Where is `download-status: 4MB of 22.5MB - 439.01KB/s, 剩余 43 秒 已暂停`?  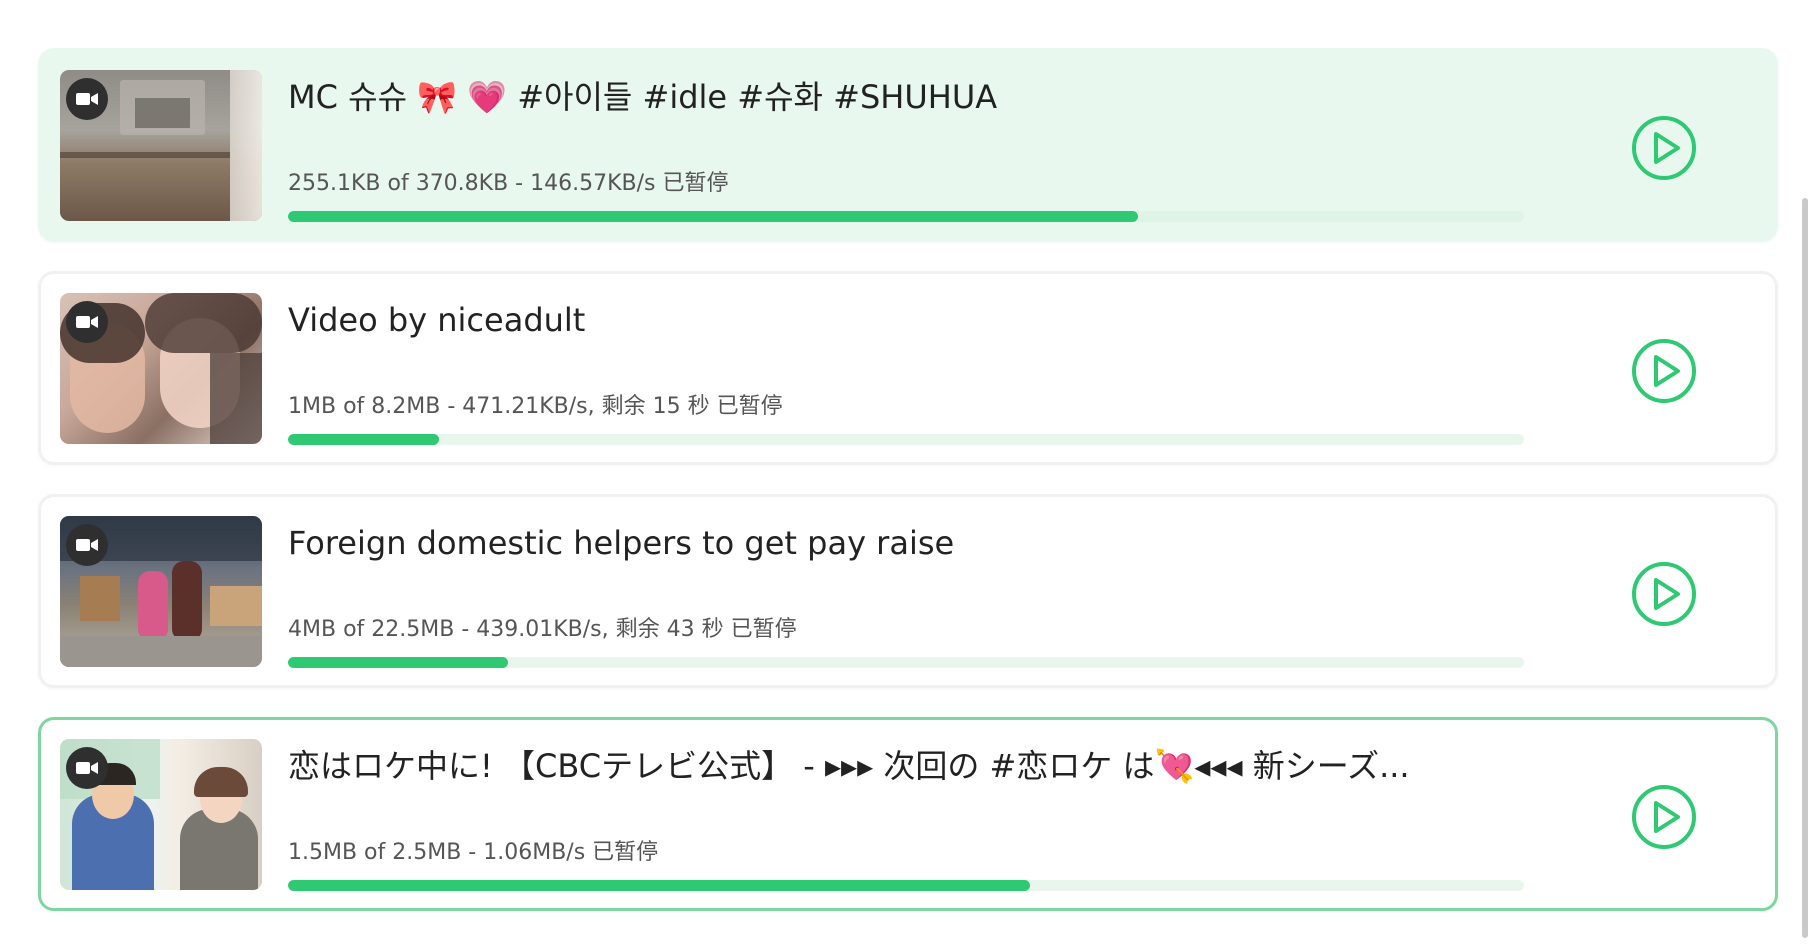 download-status: 4MB of 22.5MB - 439.01KB/s, 剩余 43 秒 已暂停 is located at coordinates (542, 629).